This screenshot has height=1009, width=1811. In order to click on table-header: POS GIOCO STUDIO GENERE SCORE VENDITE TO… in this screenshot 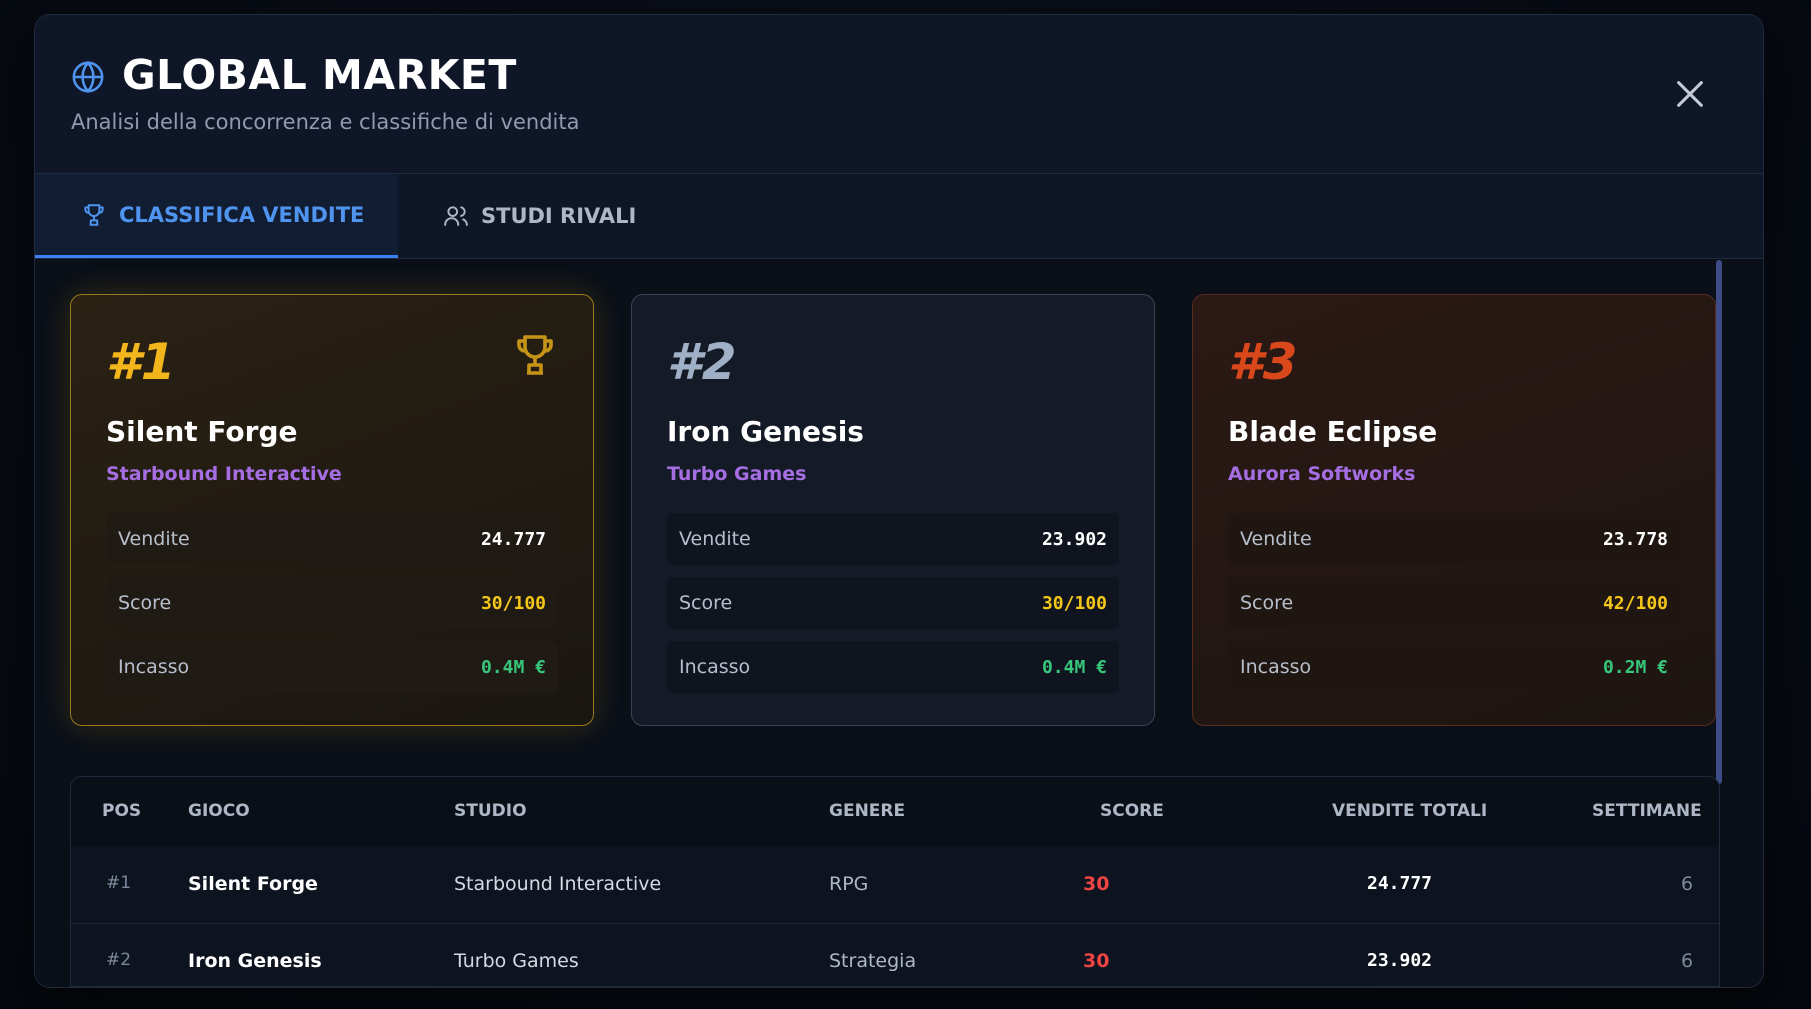, I will do `click(895, 812)`.